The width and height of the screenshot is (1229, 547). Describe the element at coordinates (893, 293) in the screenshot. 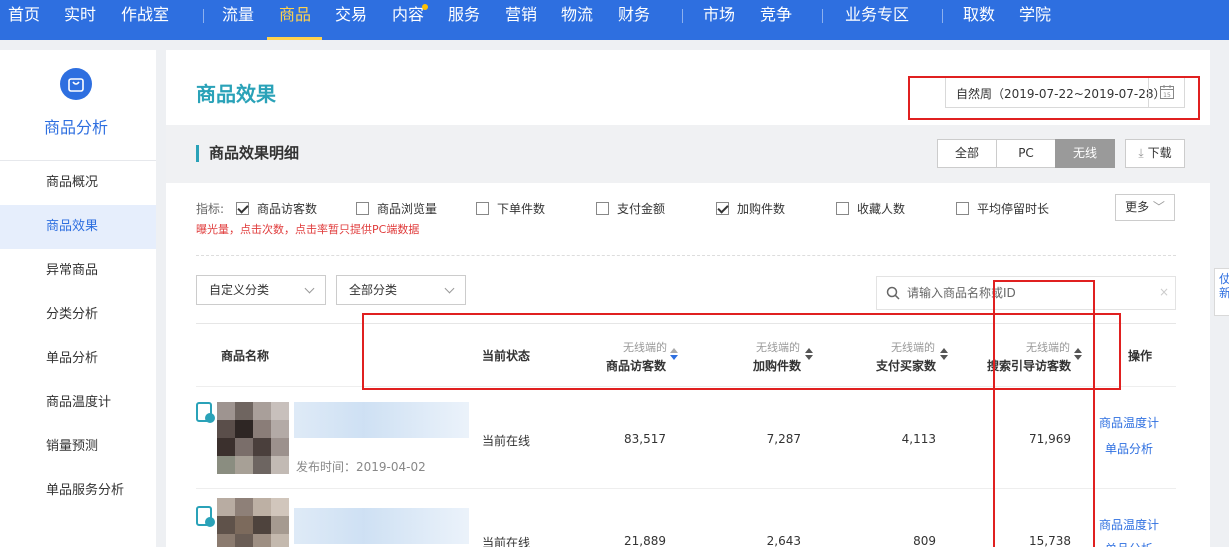

I see `search-icon` at that location.